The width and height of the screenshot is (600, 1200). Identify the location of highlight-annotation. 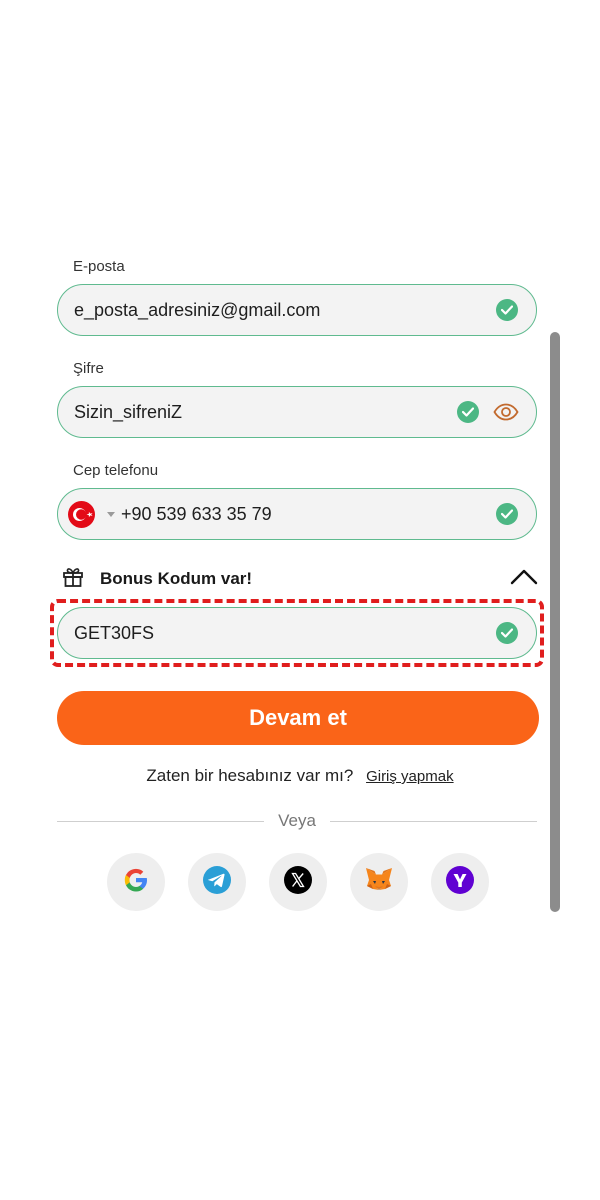
(297, 633).